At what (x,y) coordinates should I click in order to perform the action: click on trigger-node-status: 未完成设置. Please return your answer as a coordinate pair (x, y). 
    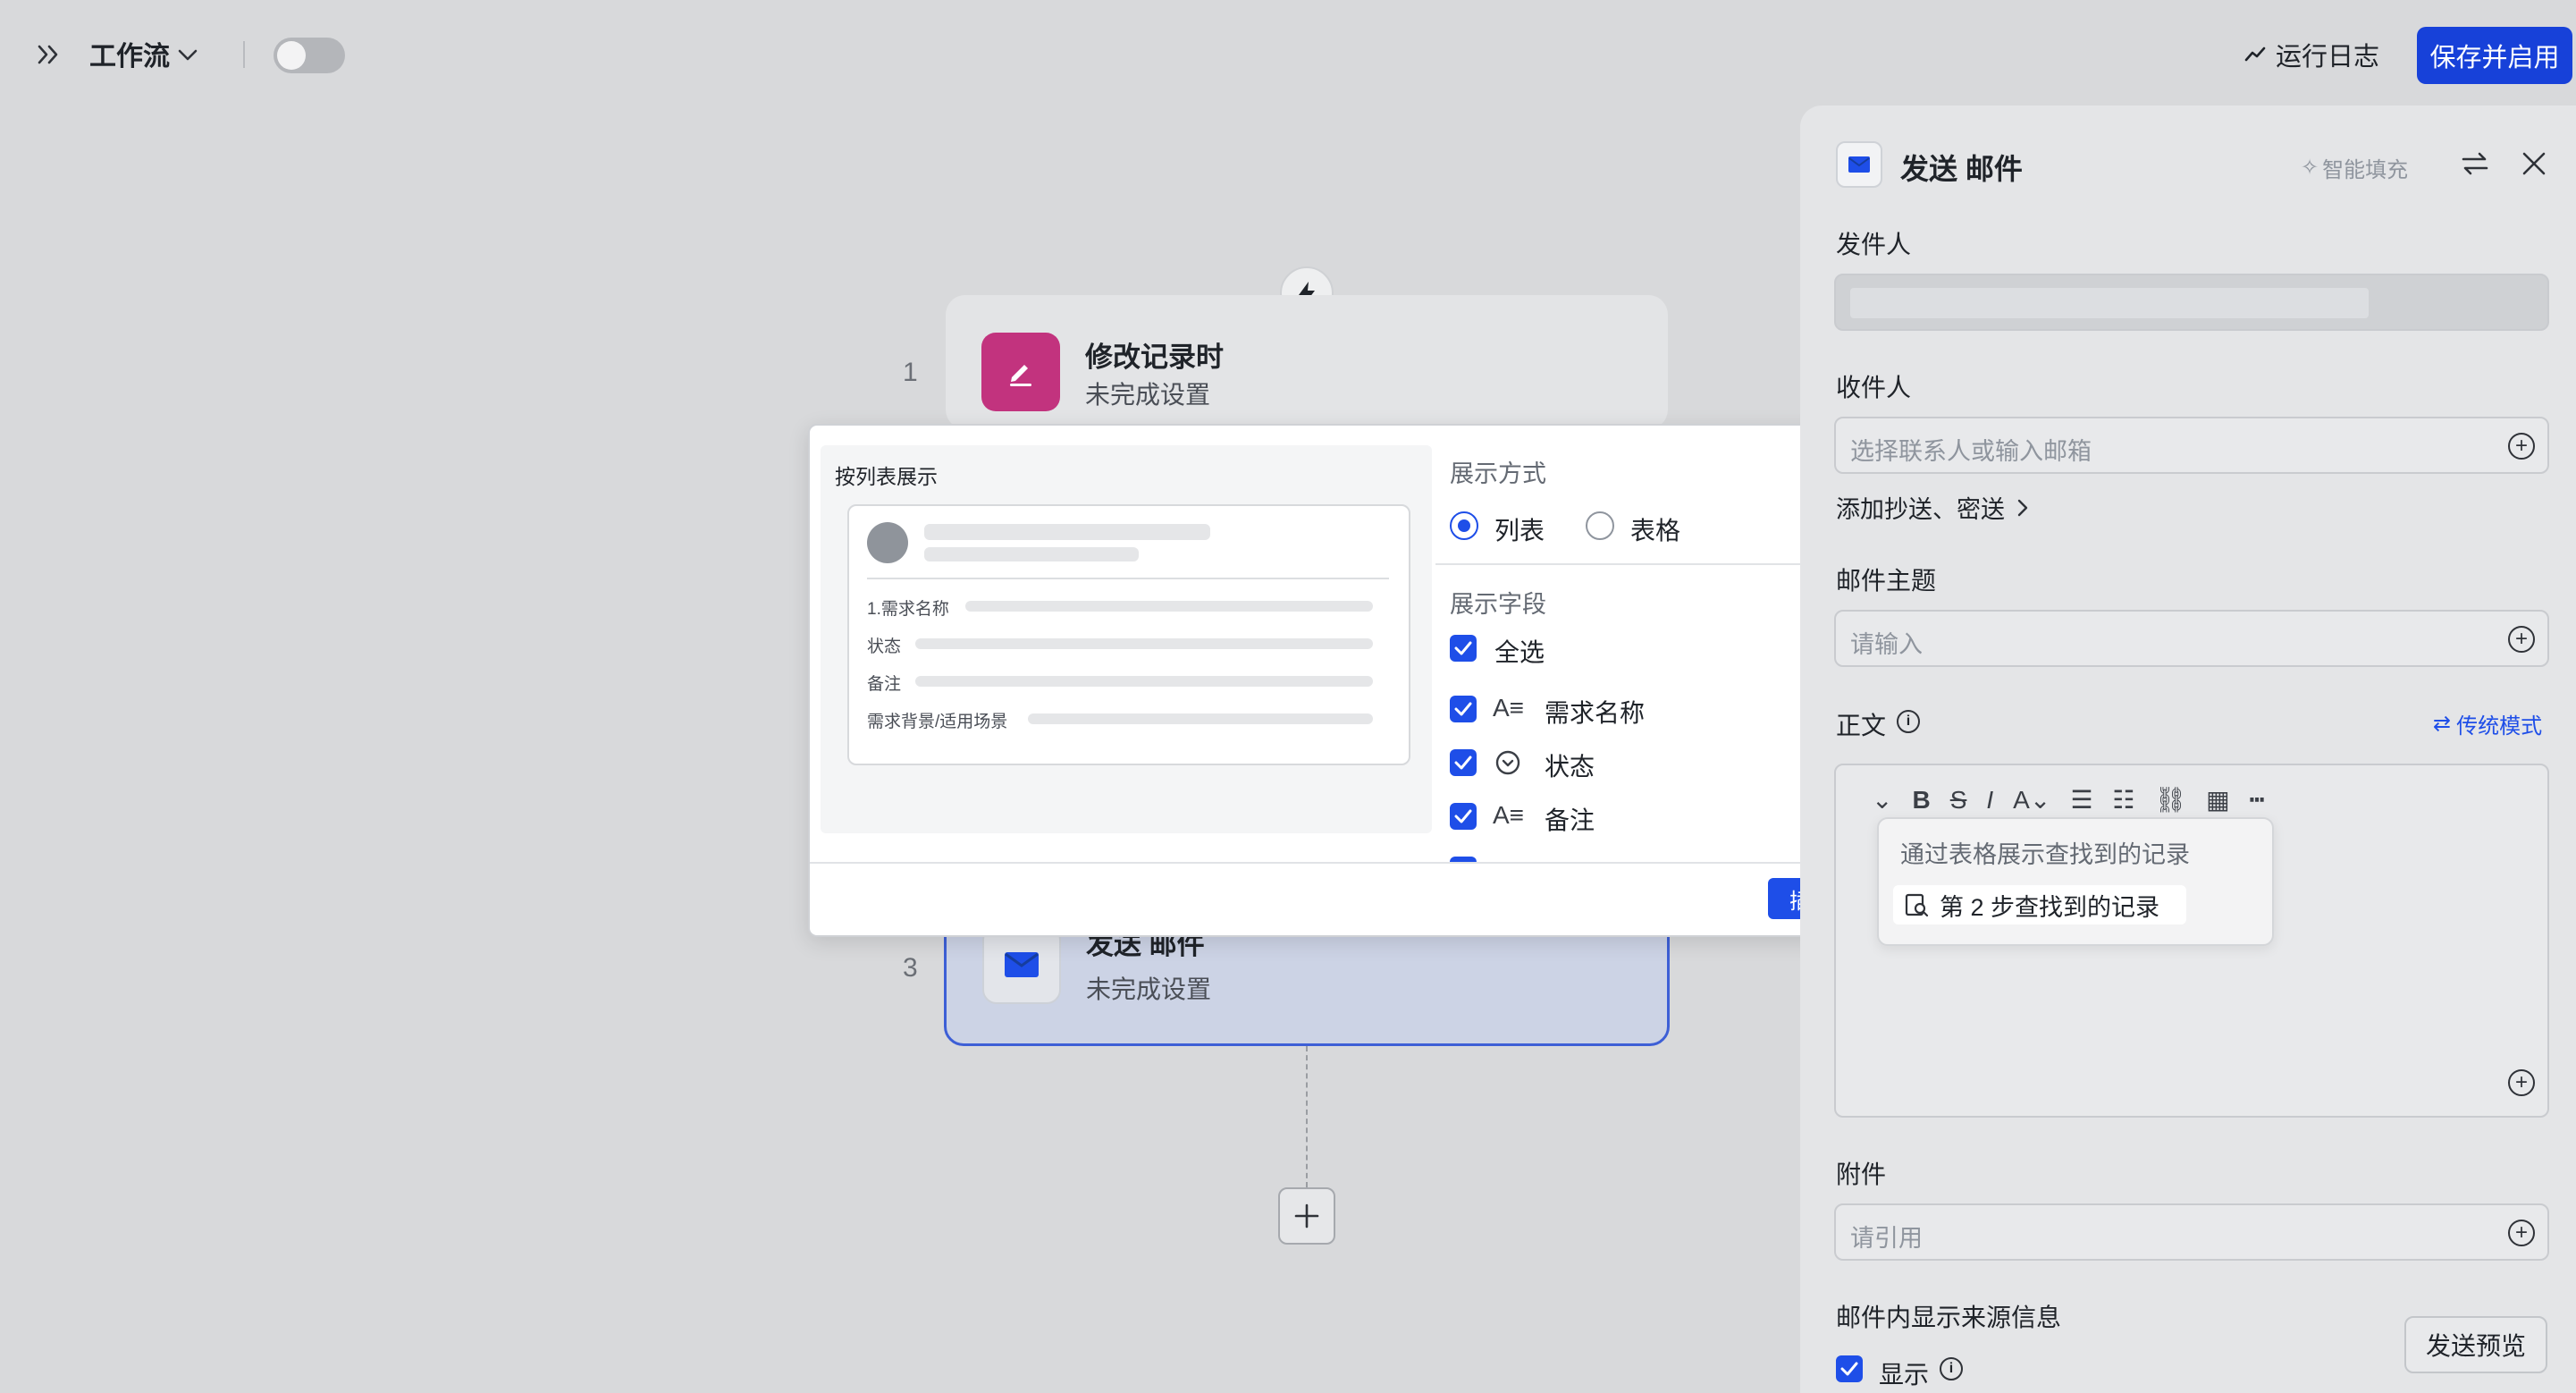
    Looking at the image, I should click on (1148, 395).